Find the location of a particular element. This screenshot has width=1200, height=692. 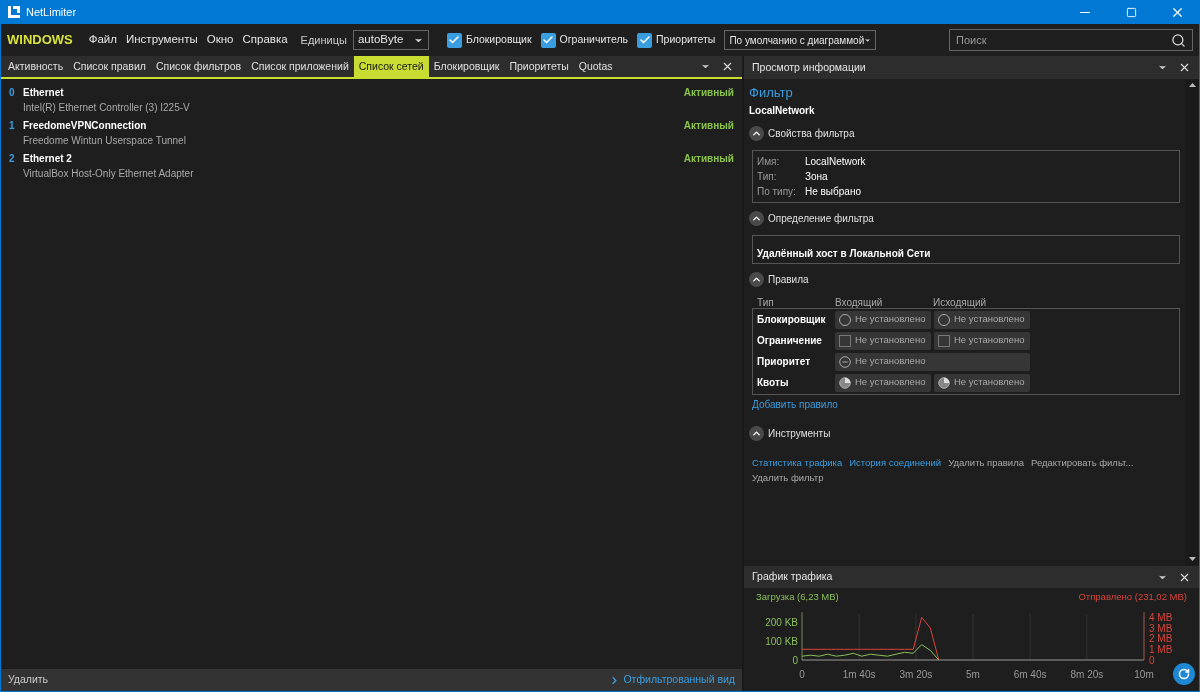

add-rule-link: Добавить правило is located at coordinates (966, 404).